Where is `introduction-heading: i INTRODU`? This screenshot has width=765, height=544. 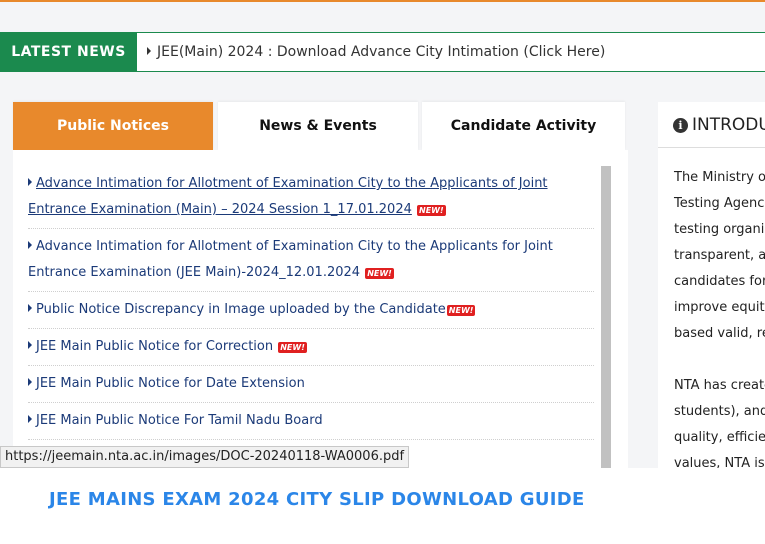 introduction-heading: i INTRODU is located at coordinates (711, 125).